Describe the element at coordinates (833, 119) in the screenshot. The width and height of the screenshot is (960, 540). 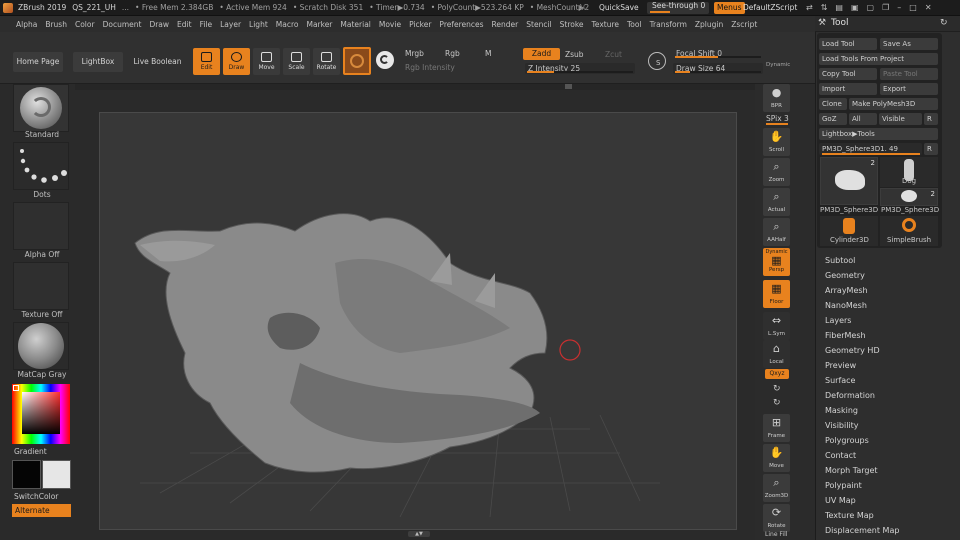
I see `goz-button: GoZ` at that location.